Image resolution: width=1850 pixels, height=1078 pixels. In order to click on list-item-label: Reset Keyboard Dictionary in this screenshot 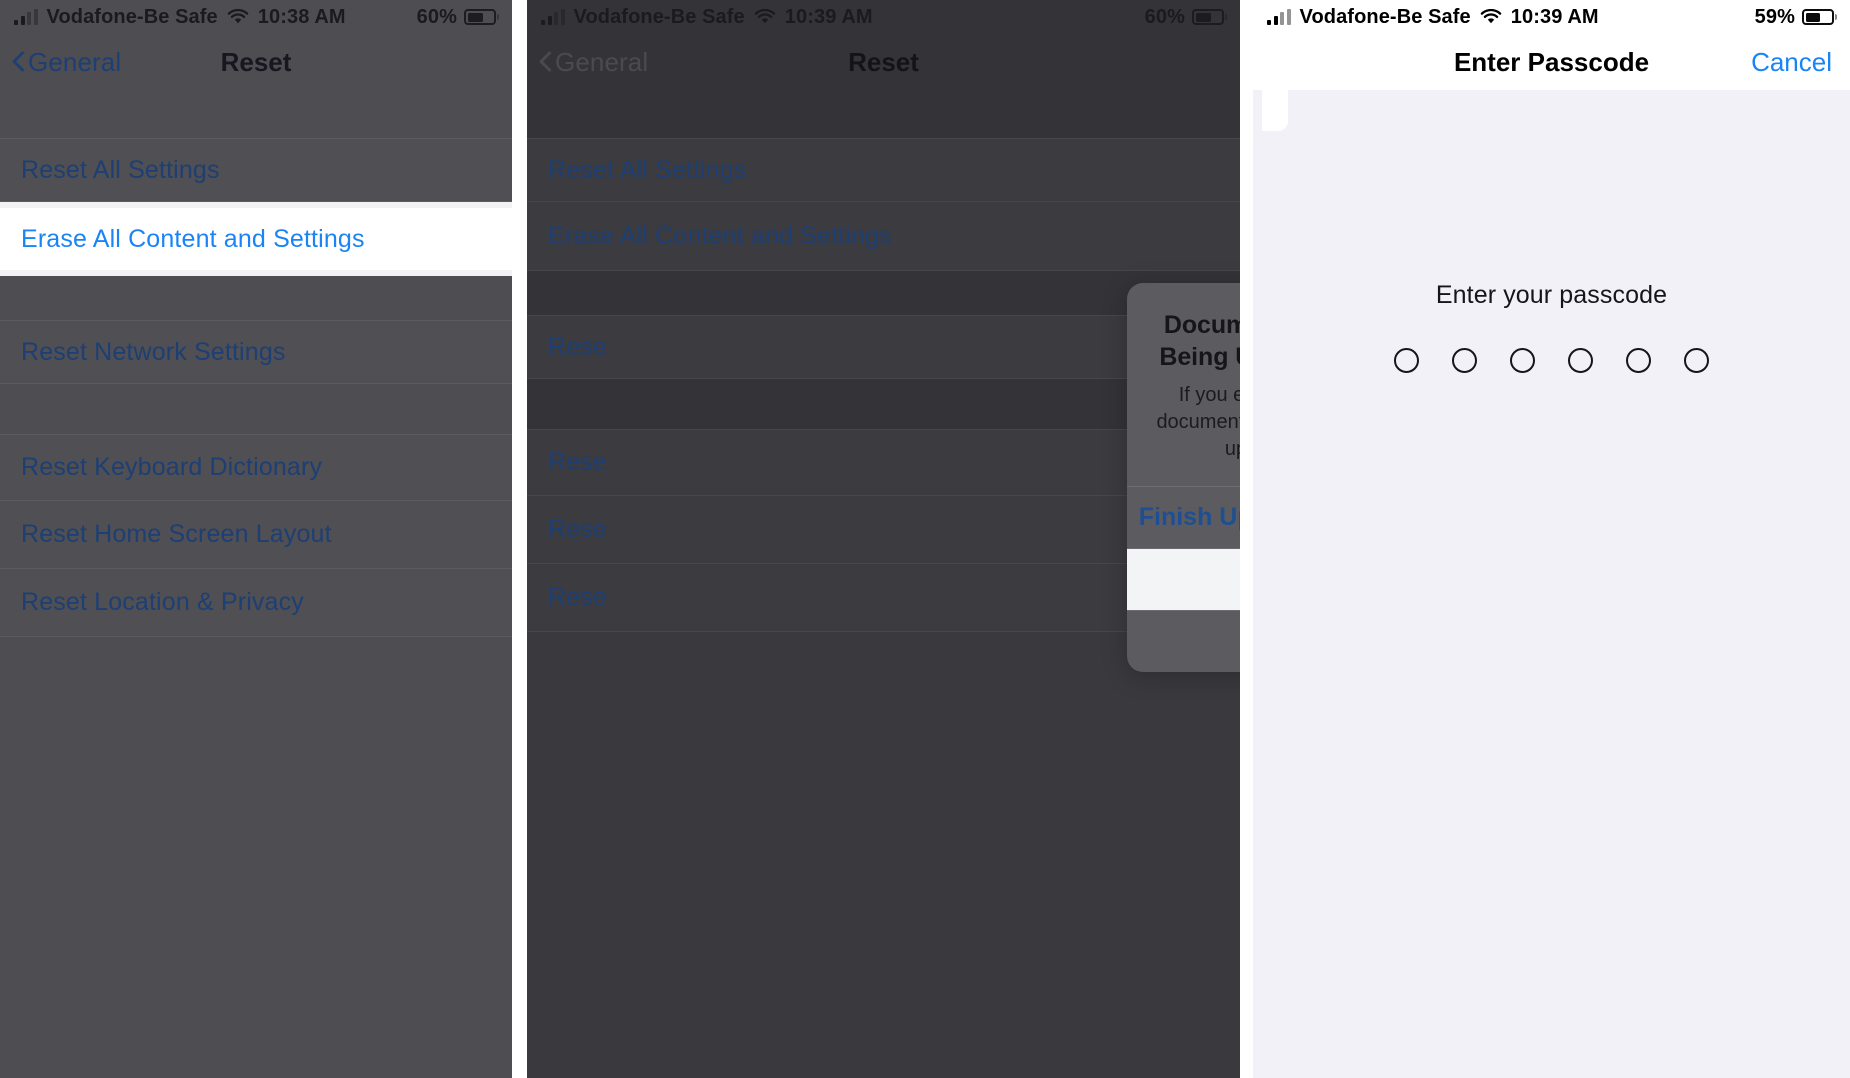, I will do `click(172, 467)`.